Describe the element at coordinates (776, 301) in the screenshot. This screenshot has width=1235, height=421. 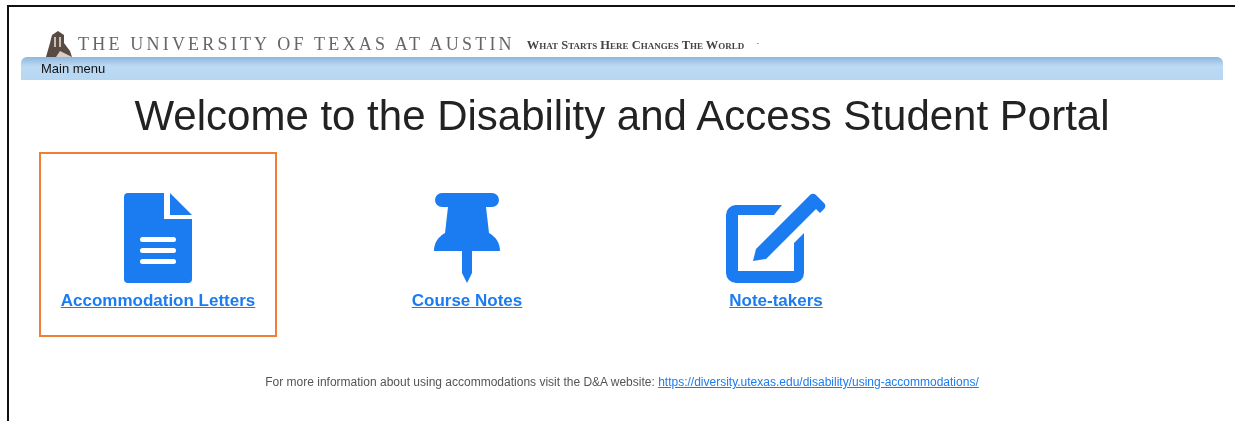
I see `tile-link: Note-takers` at that location.